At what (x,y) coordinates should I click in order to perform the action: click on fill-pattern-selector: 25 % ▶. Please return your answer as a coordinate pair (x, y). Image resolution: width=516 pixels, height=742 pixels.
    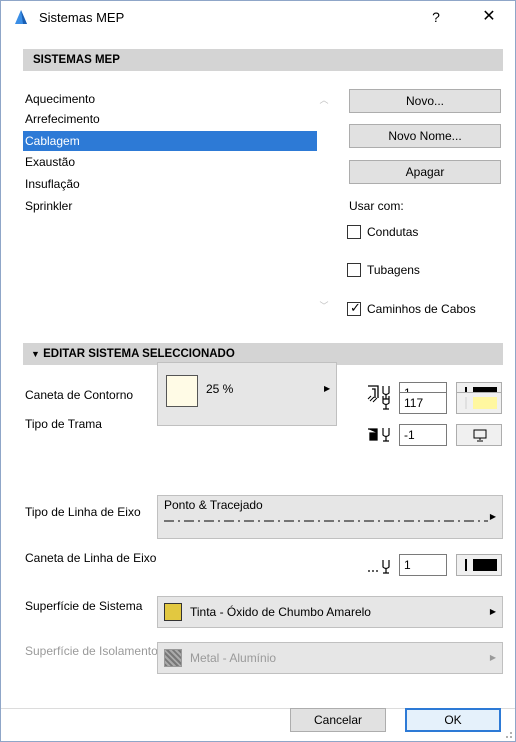
    Looking at the image, I should click on (247, 394).